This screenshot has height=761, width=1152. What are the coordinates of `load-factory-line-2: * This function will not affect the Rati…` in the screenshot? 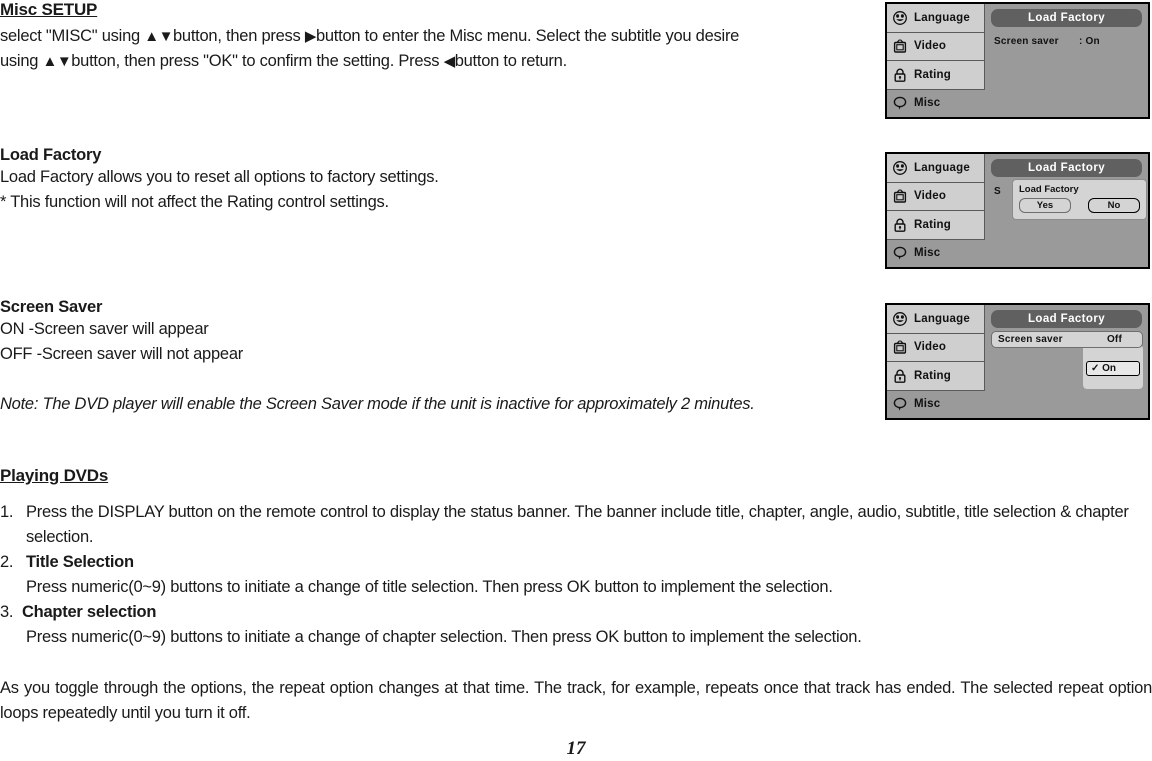 It's located at (194, 202).